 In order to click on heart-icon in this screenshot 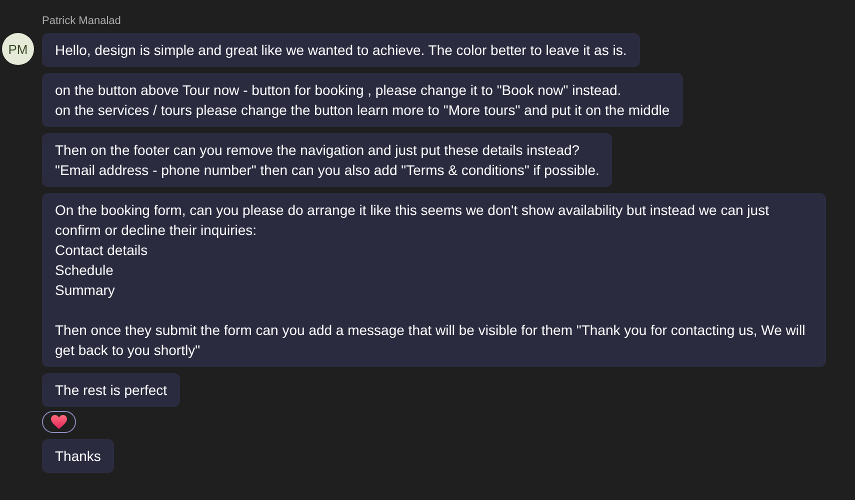, I will do `click(59, 422)`.